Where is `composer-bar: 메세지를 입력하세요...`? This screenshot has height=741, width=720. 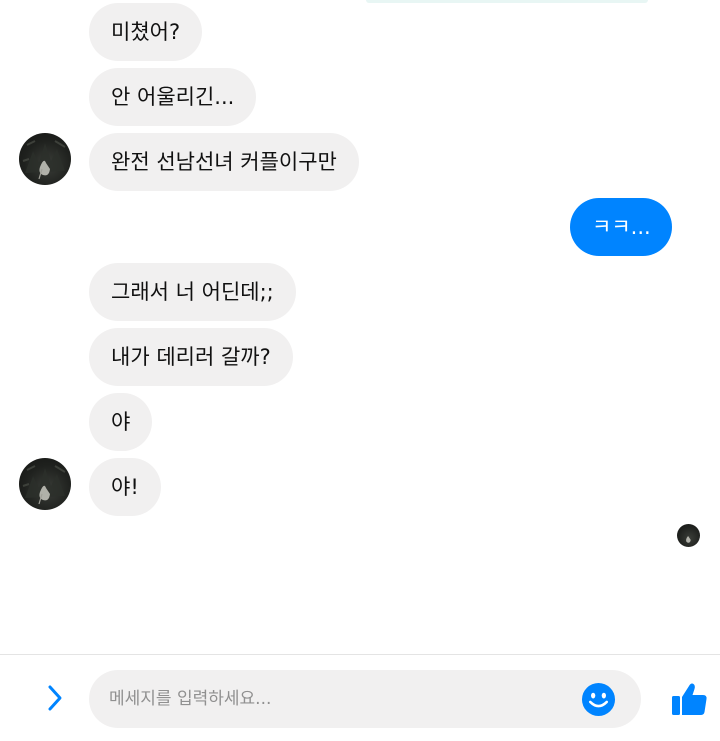
composer-bar: 메세지를 입력하세요... is located at coordinates (360, 697).